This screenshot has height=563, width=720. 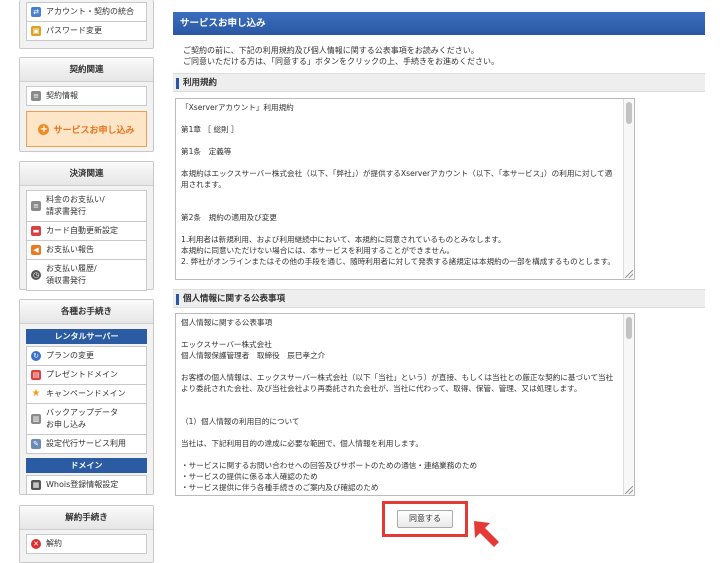 I want to click on procedures-menu-title: 各種お手続き, so click(x=86, y=312).